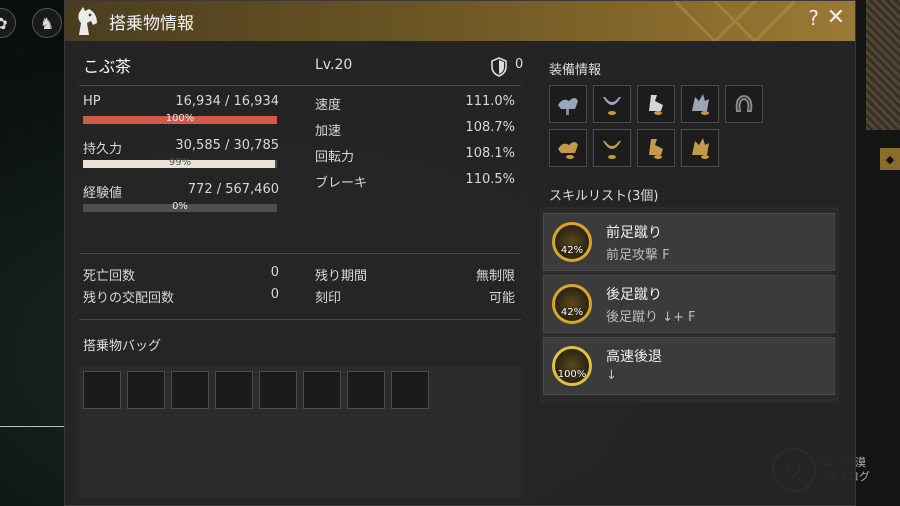 This screenshot has height=506, width=900. What do you see at coordinates (604, 196) in the screenshot?
I see `skill-list-title: スキルリスト(3個)` at bounding box center [604, 196].